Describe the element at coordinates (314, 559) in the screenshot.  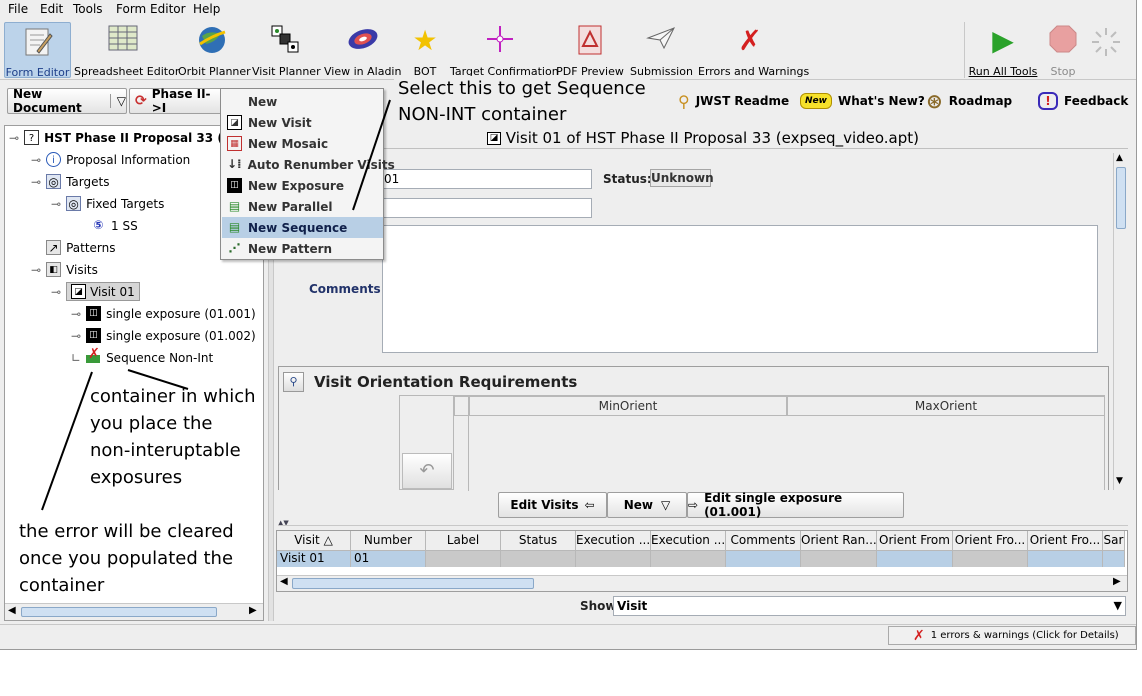
I see `table-cell: Visit 01` at that location.